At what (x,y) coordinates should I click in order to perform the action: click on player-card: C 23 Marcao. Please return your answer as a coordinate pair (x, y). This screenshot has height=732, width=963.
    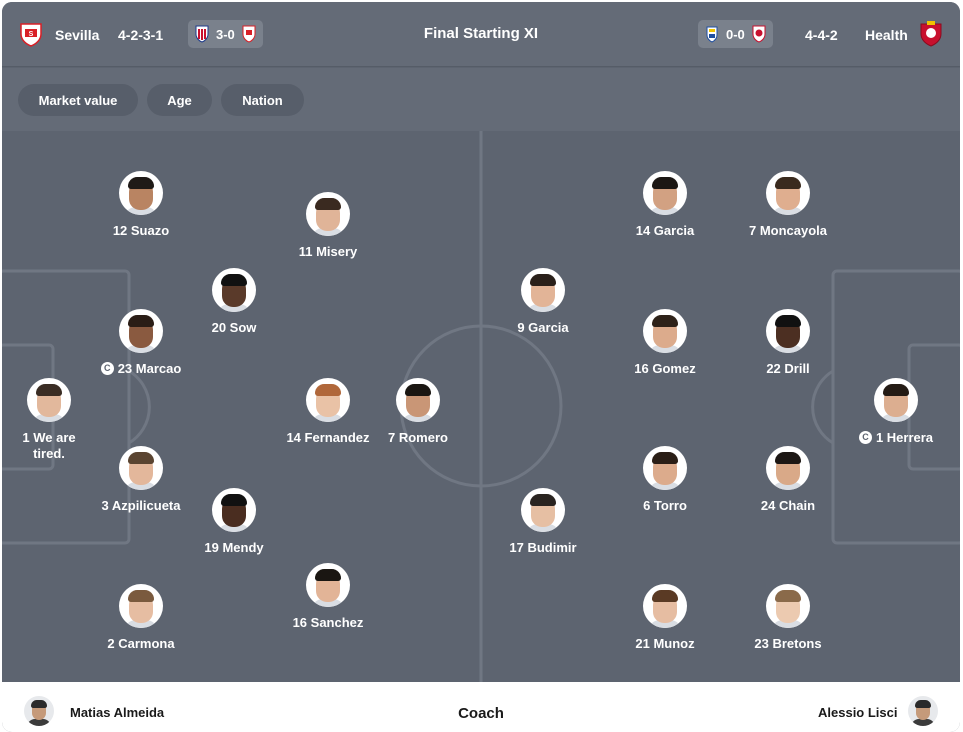
    Looking at the image, I should click on (141, 343).